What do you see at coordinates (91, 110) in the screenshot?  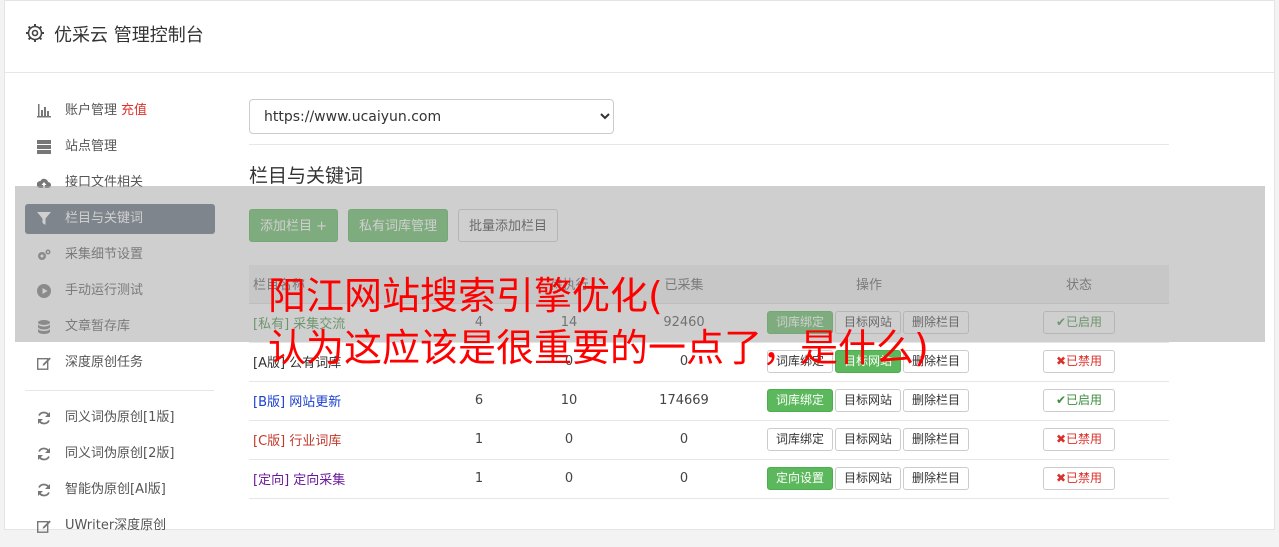 I see `sidebar-item-label: 账户管理` at bounding box center [91, 110].